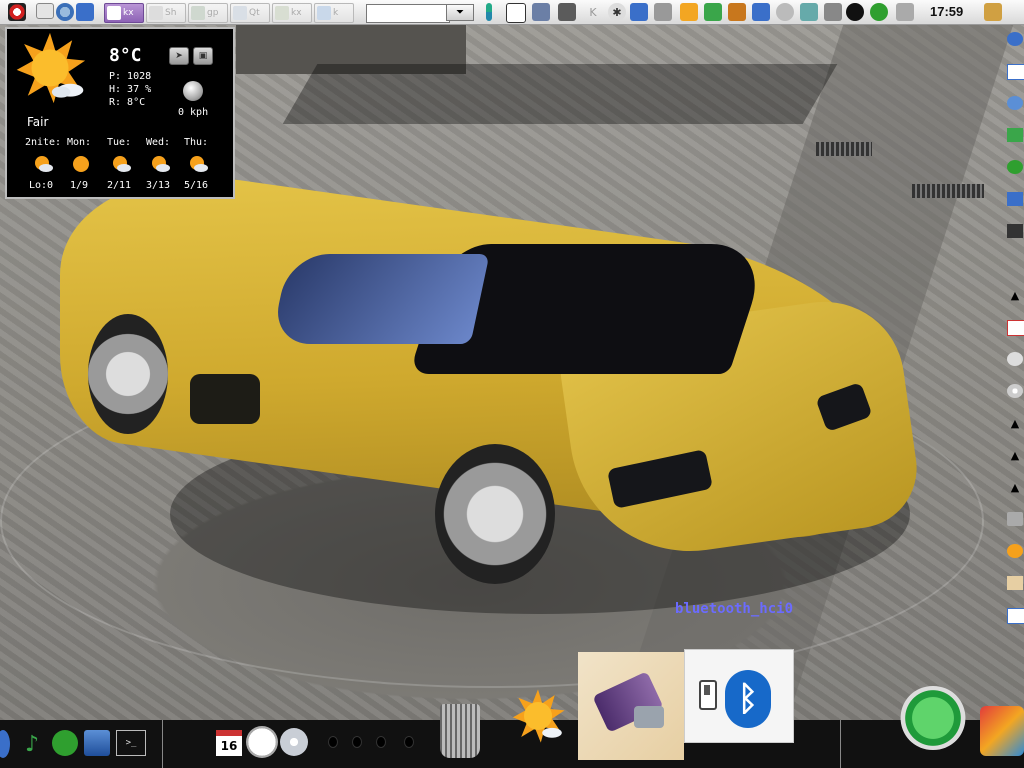  Describe the element at coordinates (879, 12) in the screenshot. I see `kmail-icon` at that location.